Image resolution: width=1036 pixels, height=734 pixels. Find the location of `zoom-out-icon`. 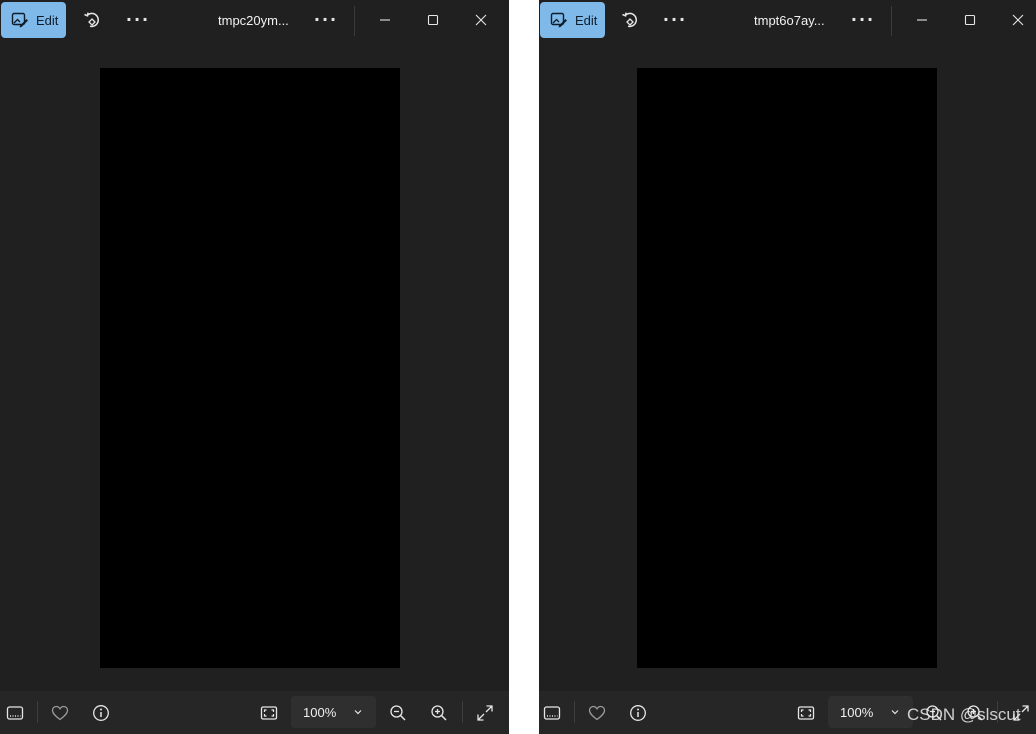

zoom-out-icon is located at coordinates (398, 713).